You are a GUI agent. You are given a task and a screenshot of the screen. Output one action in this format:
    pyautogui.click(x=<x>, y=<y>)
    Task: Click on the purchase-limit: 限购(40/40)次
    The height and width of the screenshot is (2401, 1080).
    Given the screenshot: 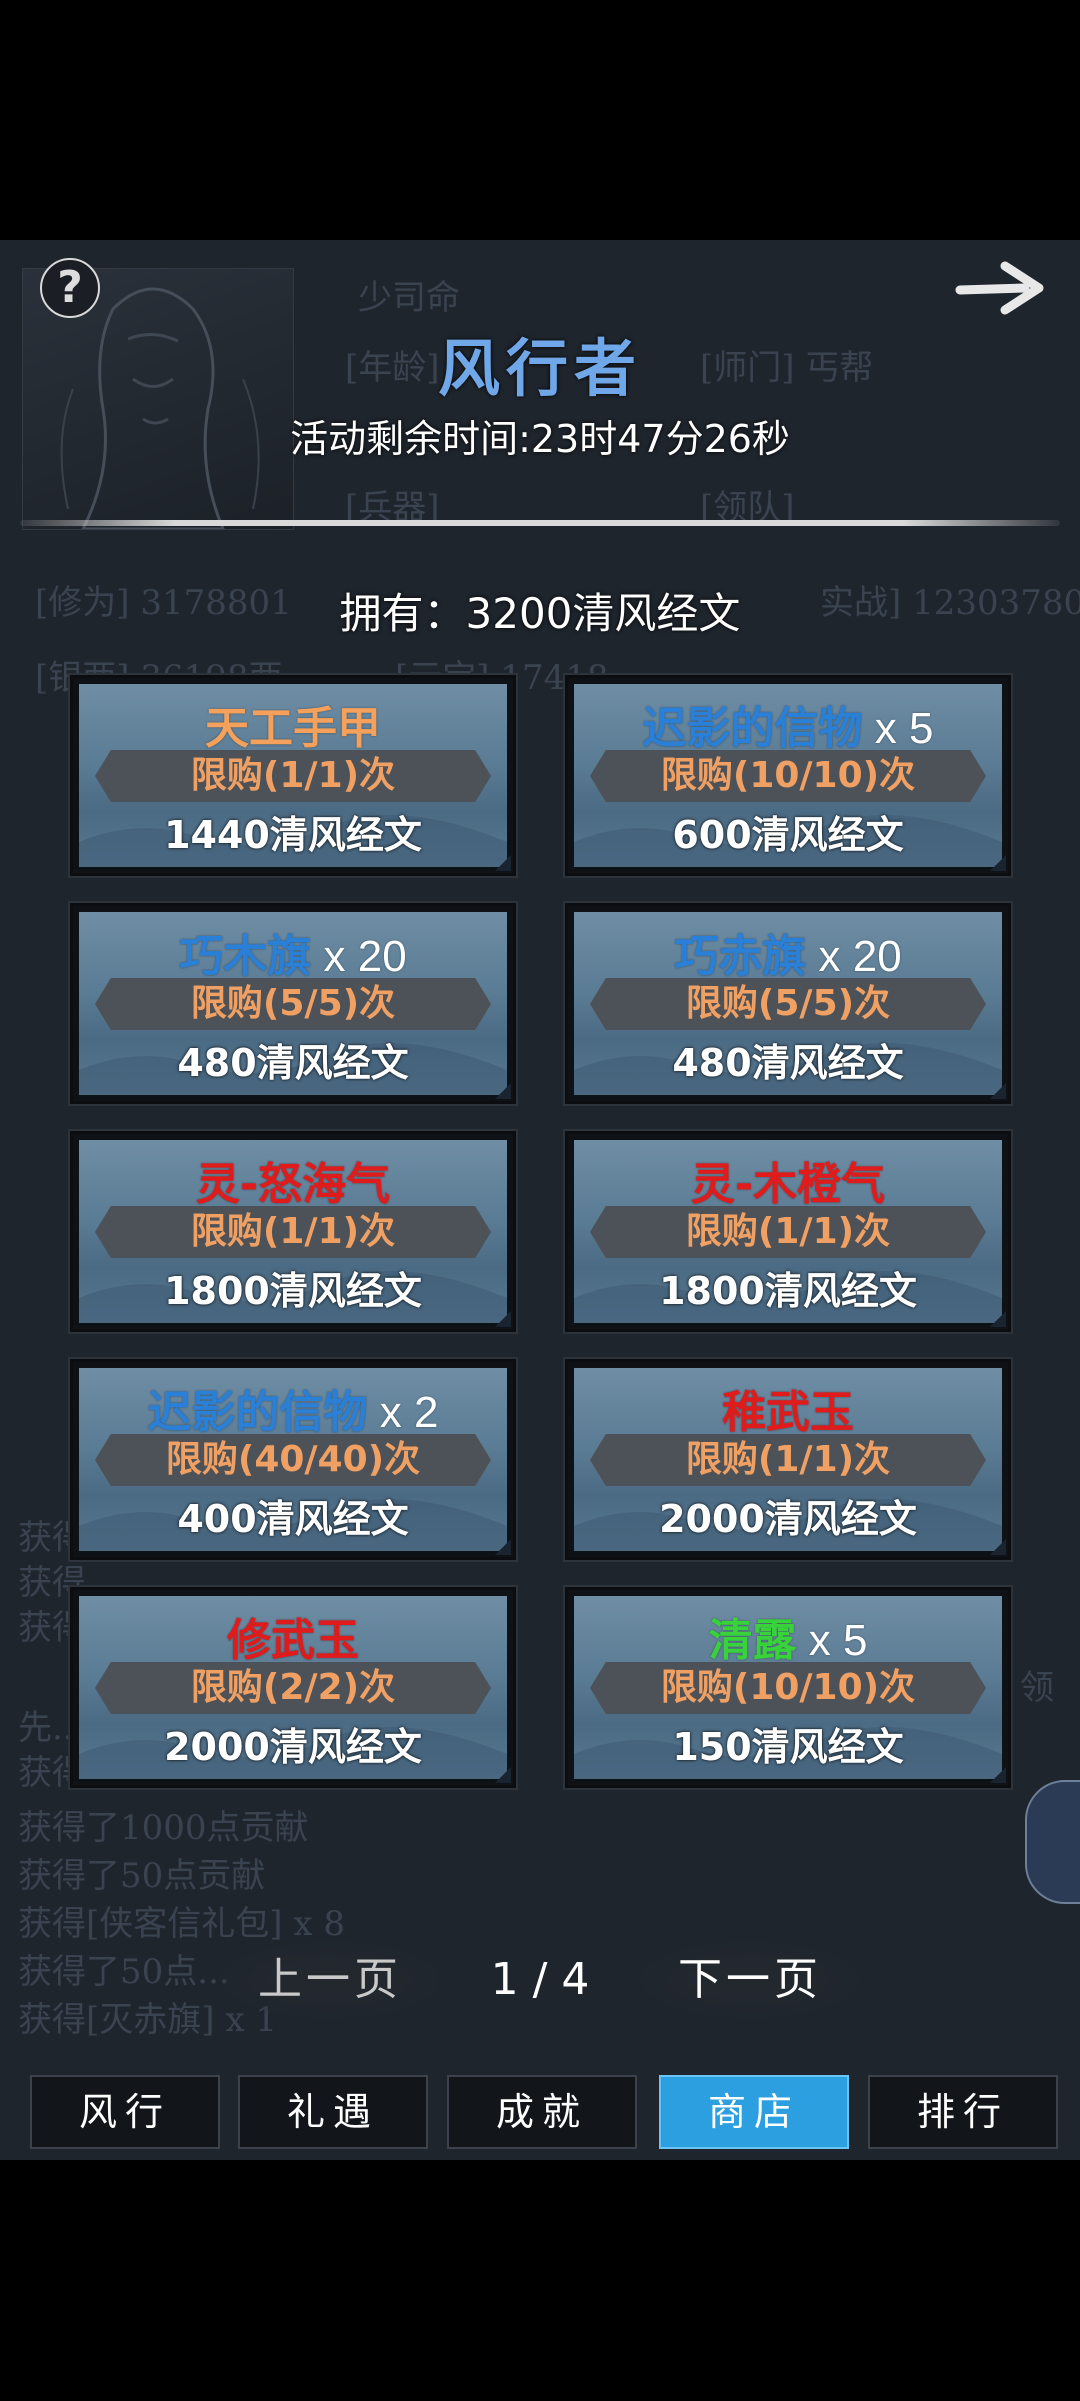 What is the action you would take?
    pyautogui.click(x=293, y=1459)
    